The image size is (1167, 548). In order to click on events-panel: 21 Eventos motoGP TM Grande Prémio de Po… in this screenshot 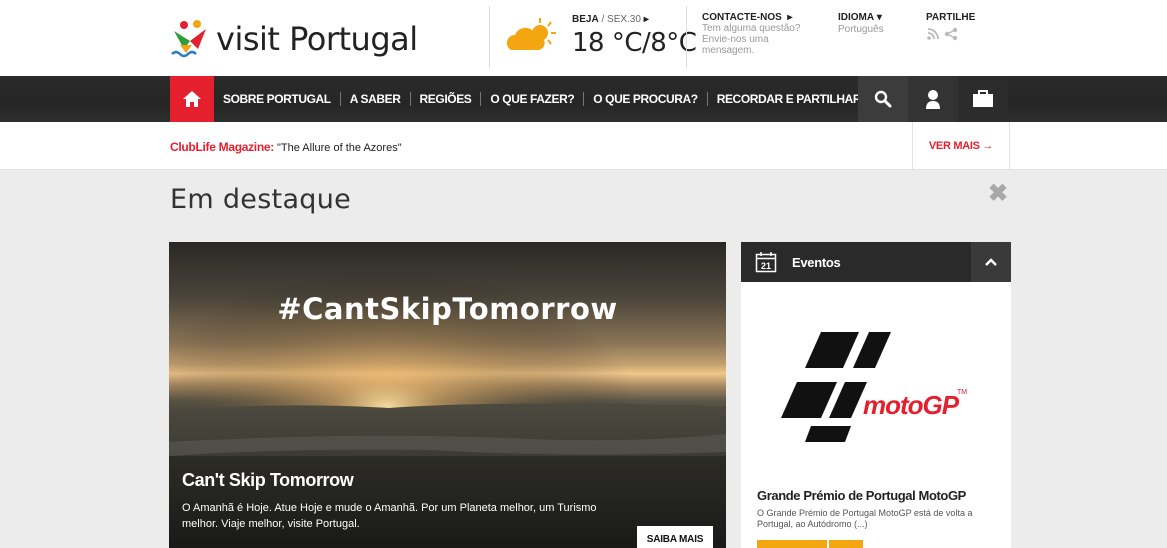, I will do `click(876, 395)`.